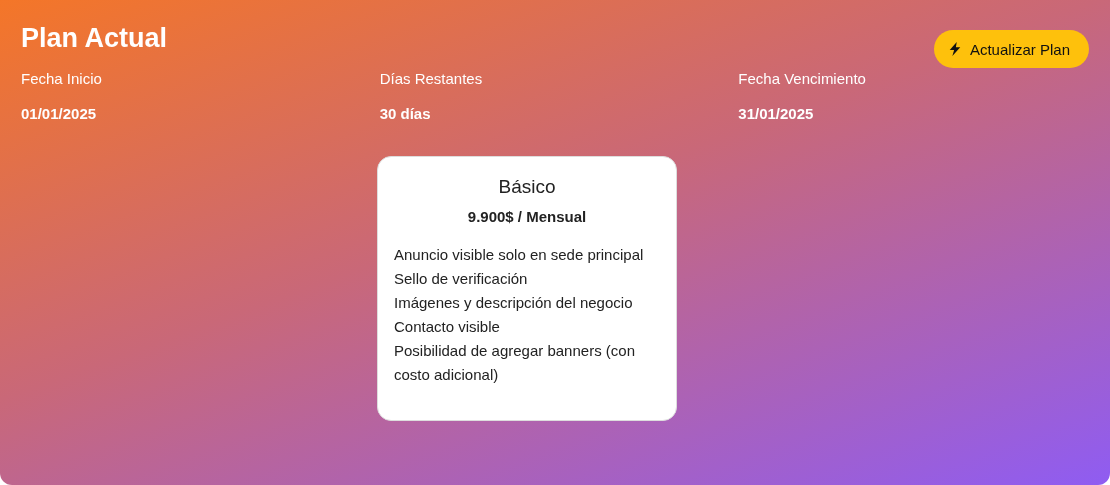 Image resolution: width=1110 pixels, height=485 pixels. I want to click on plan-price: 9.900$ / Mensual, so click(527, 216).